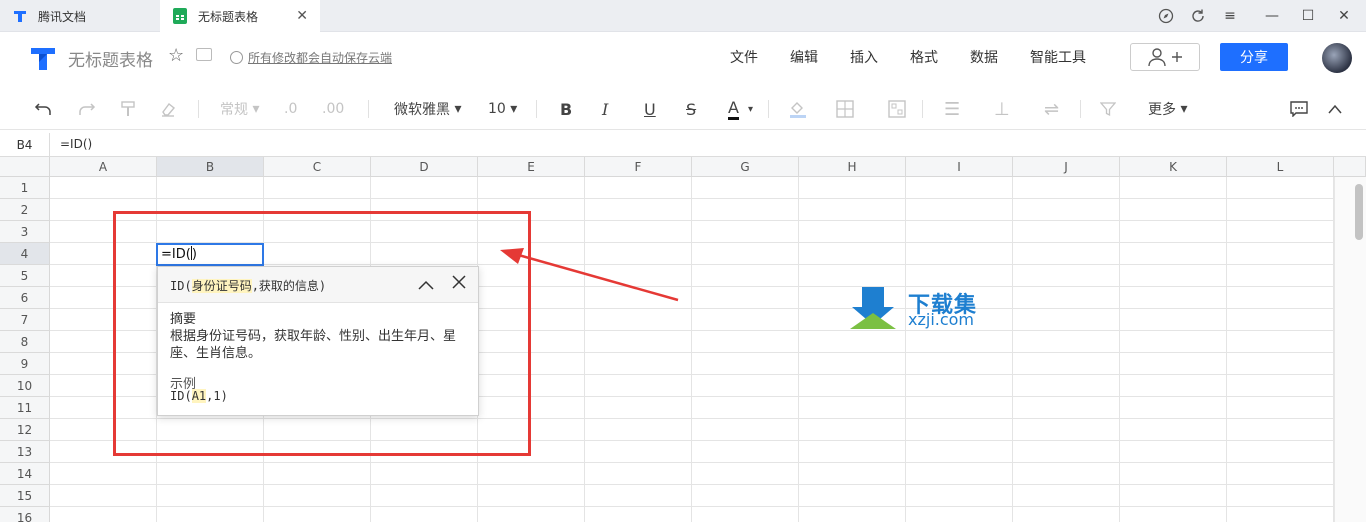 This screenshot has width=1366, height=522. Describe the element at coordinates (1280, 167) in the screenshot. I see `column-header: L` at that location.